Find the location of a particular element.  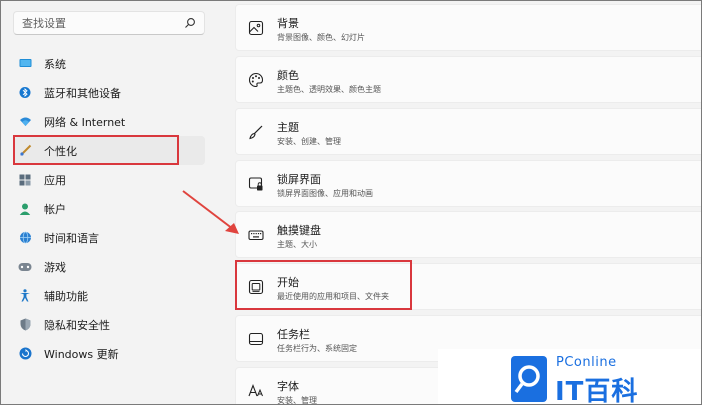

lock-screen-icon is located at coordinates (255, 184).